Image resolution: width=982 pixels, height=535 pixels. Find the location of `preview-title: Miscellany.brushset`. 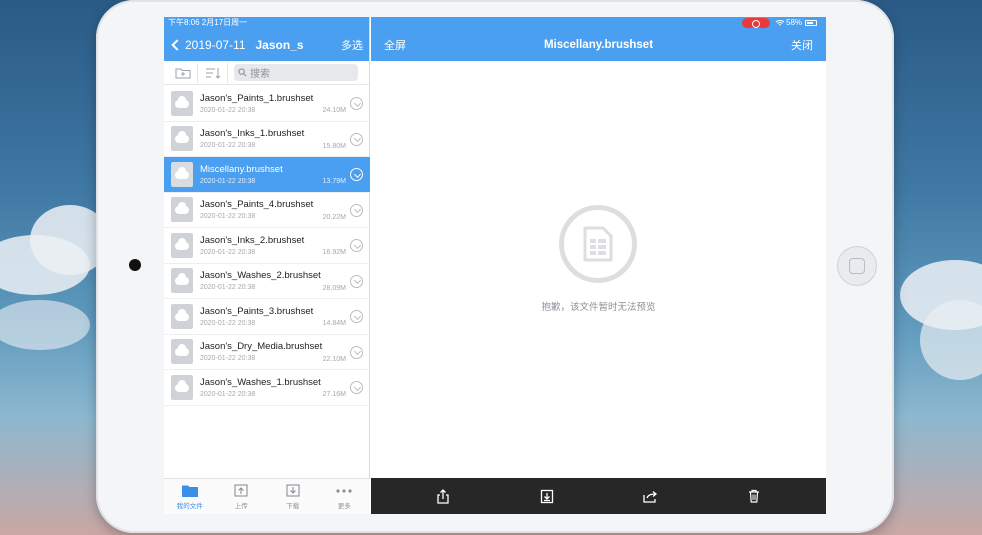

preview-title: Miscellany.brushset is located at coordinates (598, 45).